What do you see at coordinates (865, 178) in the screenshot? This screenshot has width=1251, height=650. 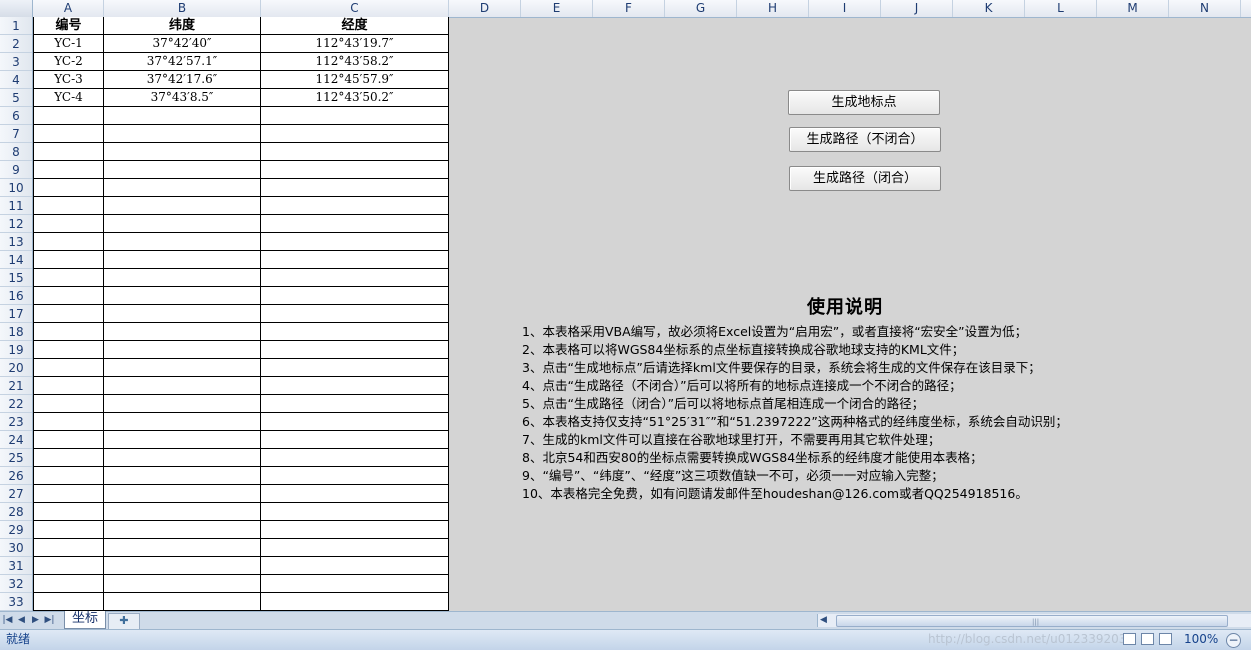 I see `generate-closed-path-button: 生成路径（闭合）` at bounding box center [865, 178].